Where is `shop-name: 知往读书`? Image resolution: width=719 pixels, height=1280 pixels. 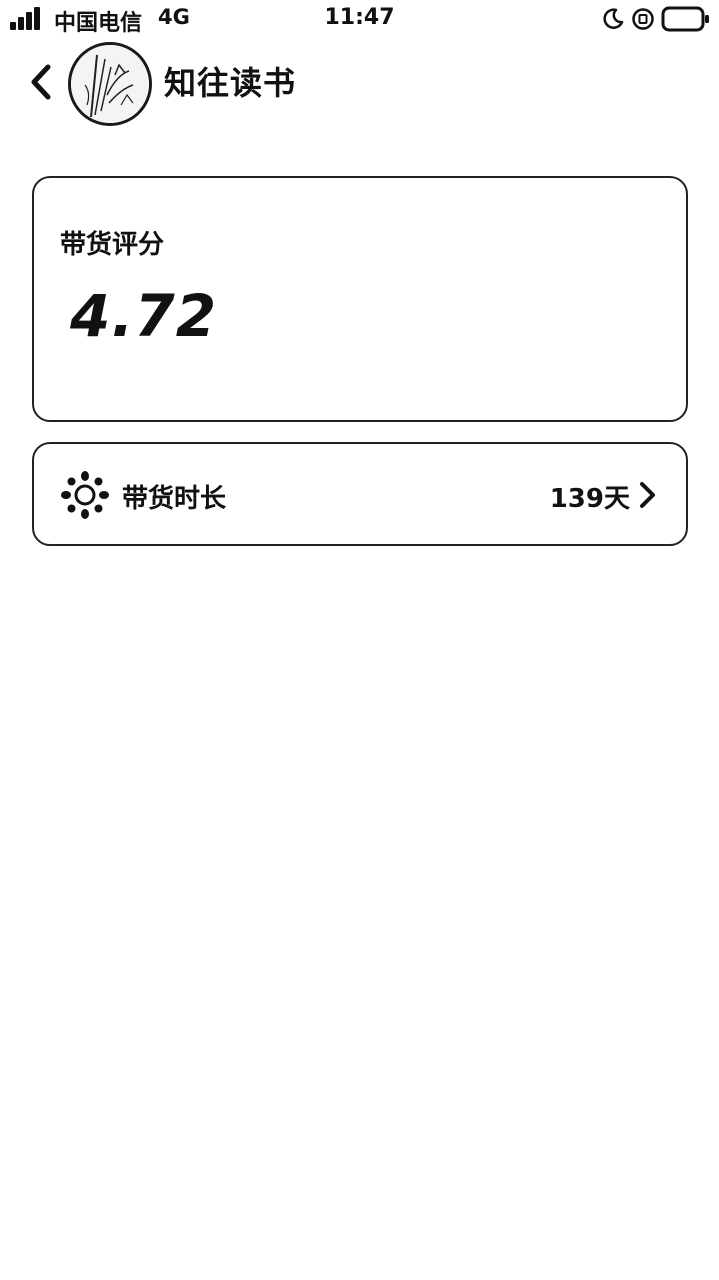
shop-name: 知往读书 is located at coordinates (230, 83).